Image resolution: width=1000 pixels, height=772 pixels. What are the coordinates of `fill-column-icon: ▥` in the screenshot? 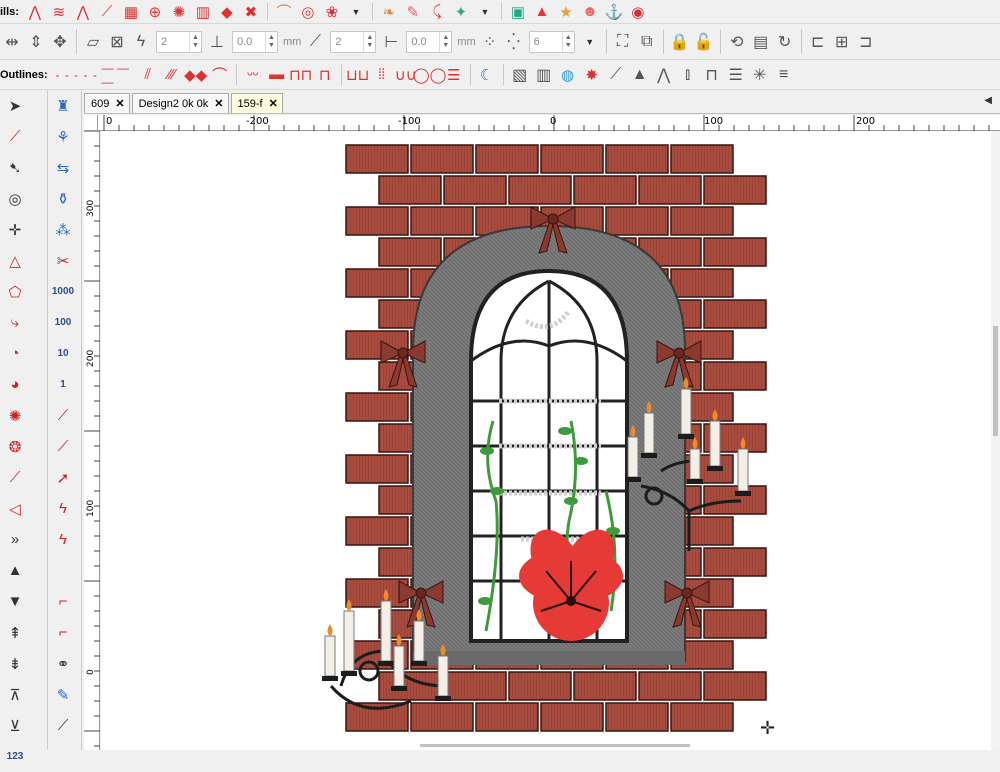 It's located at (544, 75).